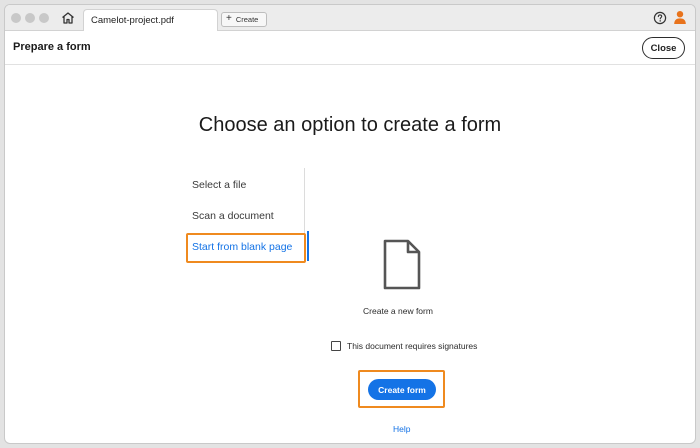 This screenshot has width=700, height=448. I want to click on create-new-form-label: Create a new form, so click(398, 311).